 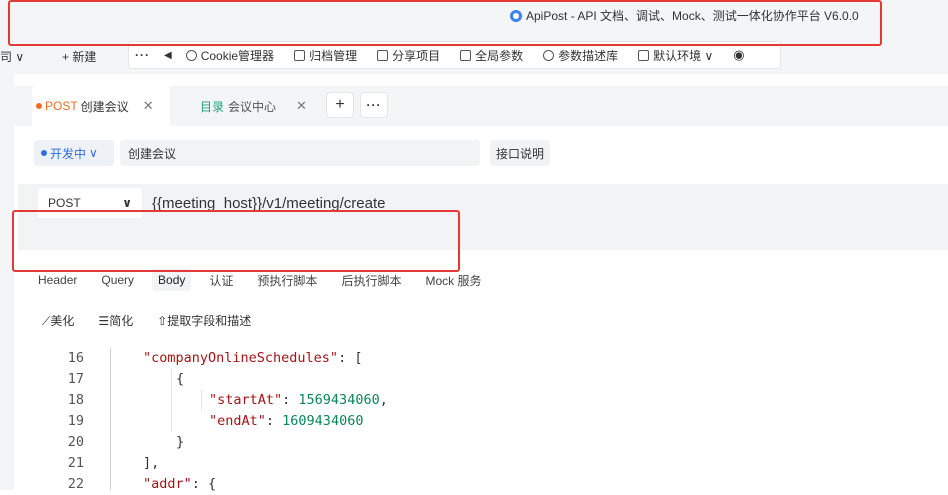 What do you see at coordinates (483, 379) in the screenshot?
I see `code-line: 17 {` at bounding box center [483, 379].